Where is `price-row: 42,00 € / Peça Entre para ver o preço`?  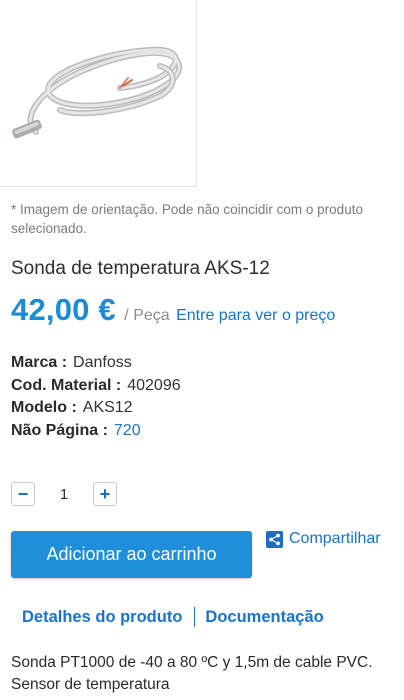
price-row: 42,00 € / Peça Entre para ver o preço is located at coordinates (173, 310).